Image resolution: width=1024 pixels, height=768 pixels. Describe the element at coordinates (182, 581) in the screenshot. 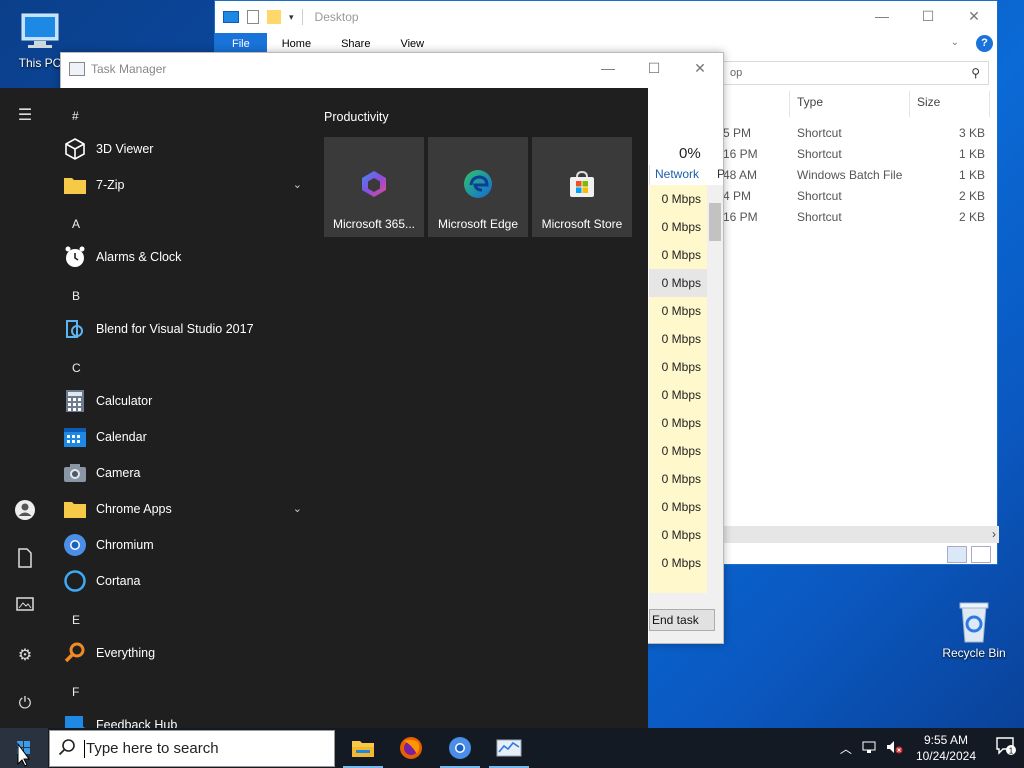

I see `app-item-cortana: Cortana` at that location.